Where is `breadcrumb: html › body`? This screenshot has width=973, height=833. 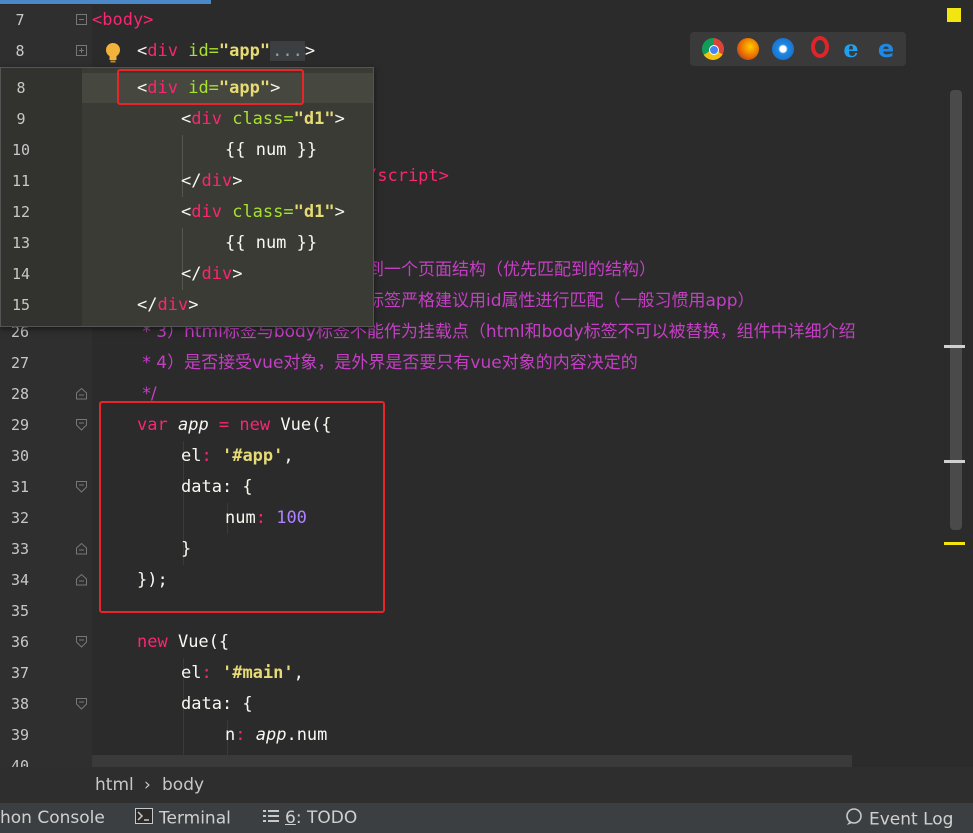 breadcrumb: html › body is located at coordinates (486, 785).